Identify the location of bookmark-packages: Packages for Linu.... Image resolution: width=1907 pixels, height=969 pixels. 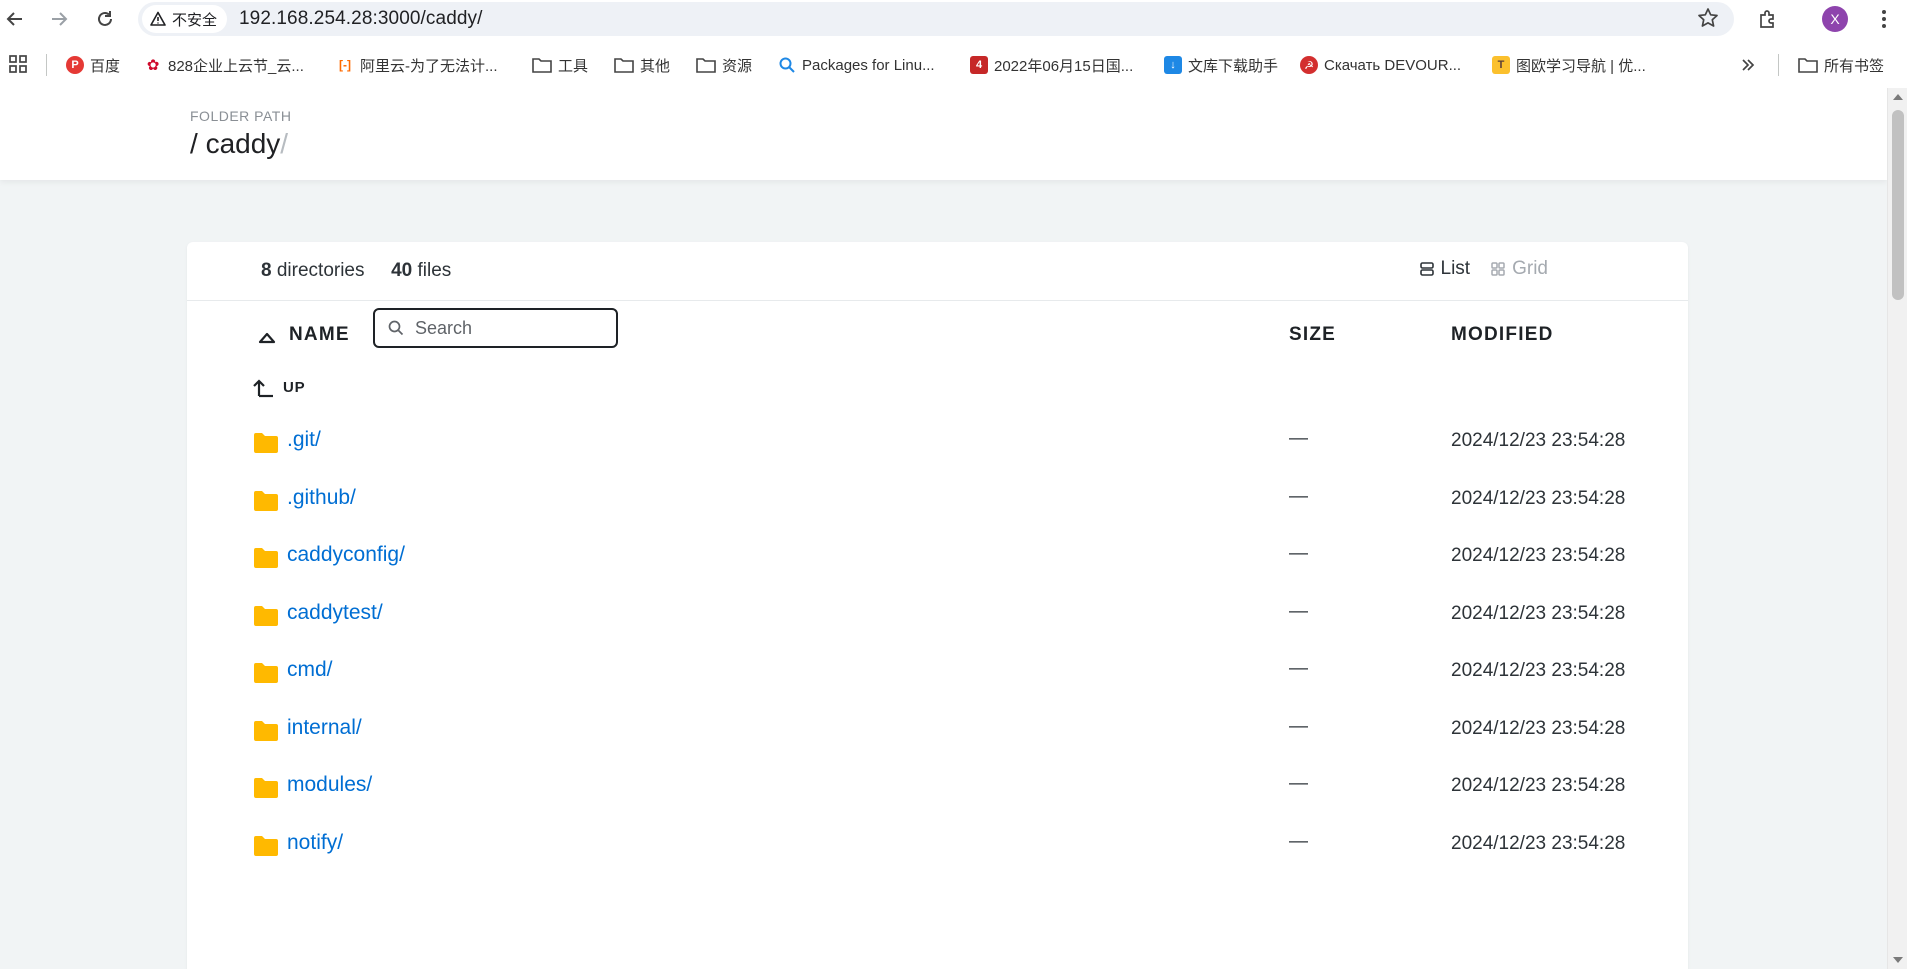
(856, 65).